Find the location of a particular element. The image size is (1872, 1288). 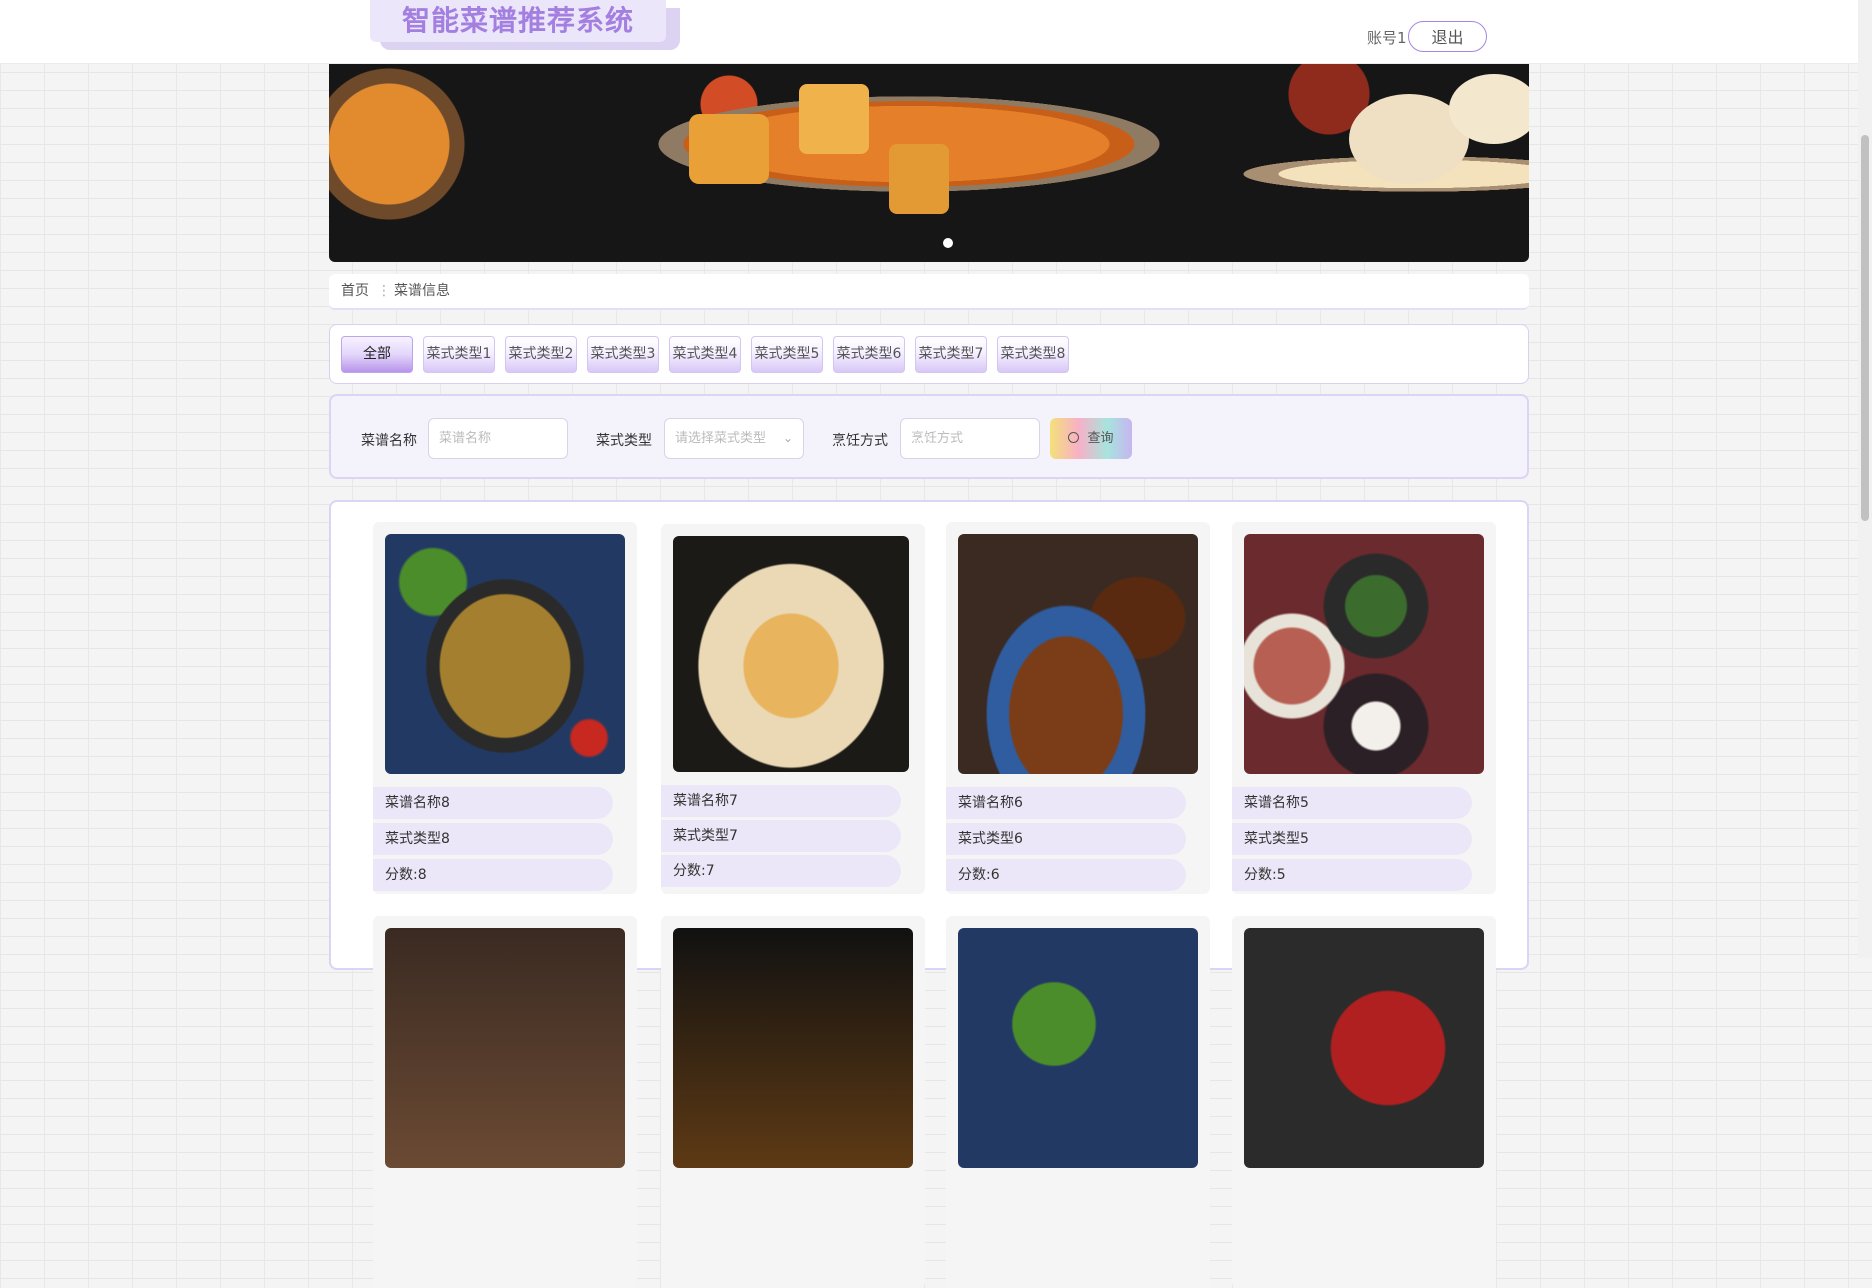

recipe-name-label: 菜谱名称 is located at coordinates (389, 441).